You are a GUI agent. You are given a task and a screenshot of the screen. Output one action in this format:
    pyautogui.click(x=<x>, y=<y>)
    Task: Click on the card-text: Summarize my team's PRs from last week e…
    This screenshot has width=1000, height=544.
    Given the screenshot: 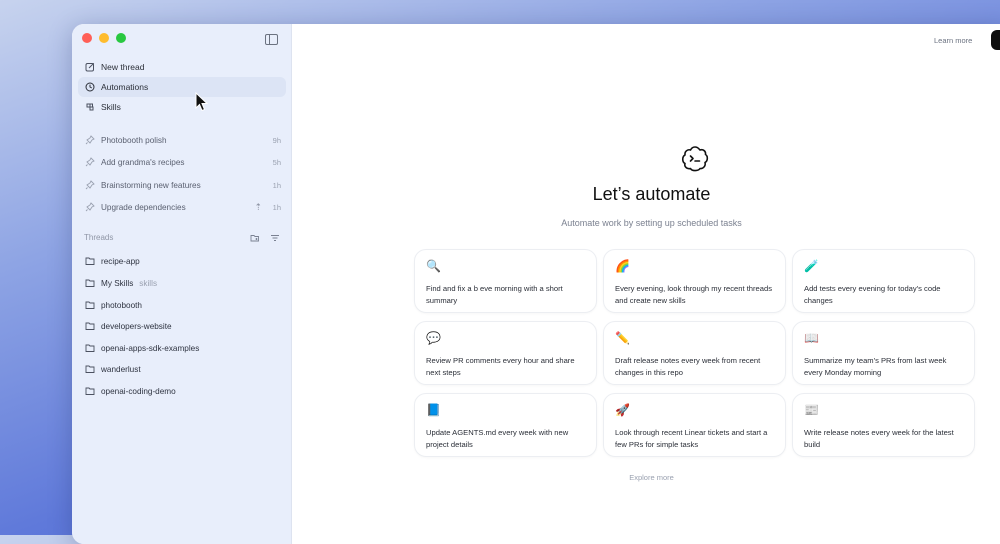 What is the action you would take?
    pyautogui.click(x=875, y=366)
    